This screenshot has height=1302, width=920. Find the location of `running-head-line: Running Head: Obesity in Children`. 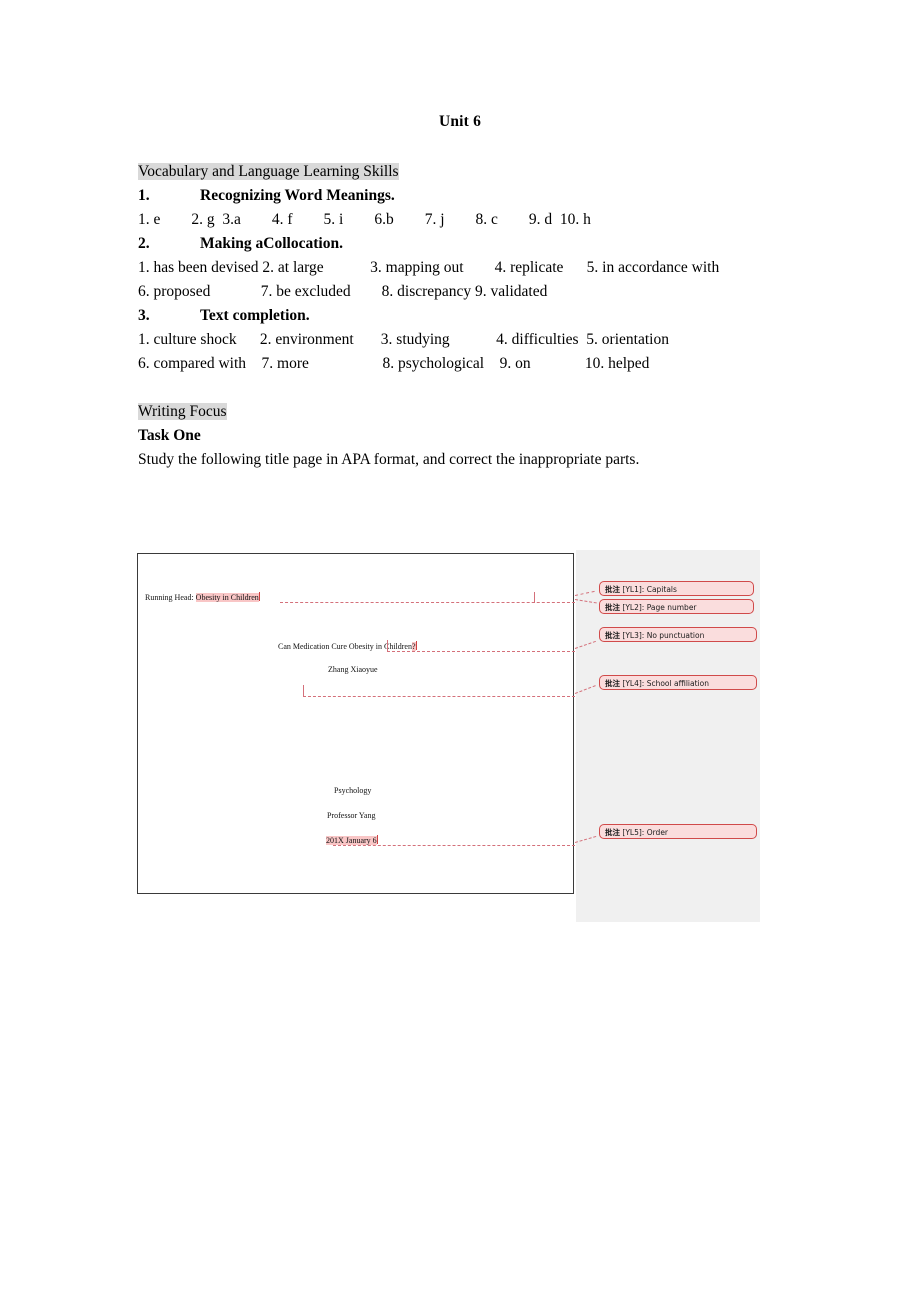

running-head-line: Running Head: Obesity in Children is located at coordinates (202, 597).